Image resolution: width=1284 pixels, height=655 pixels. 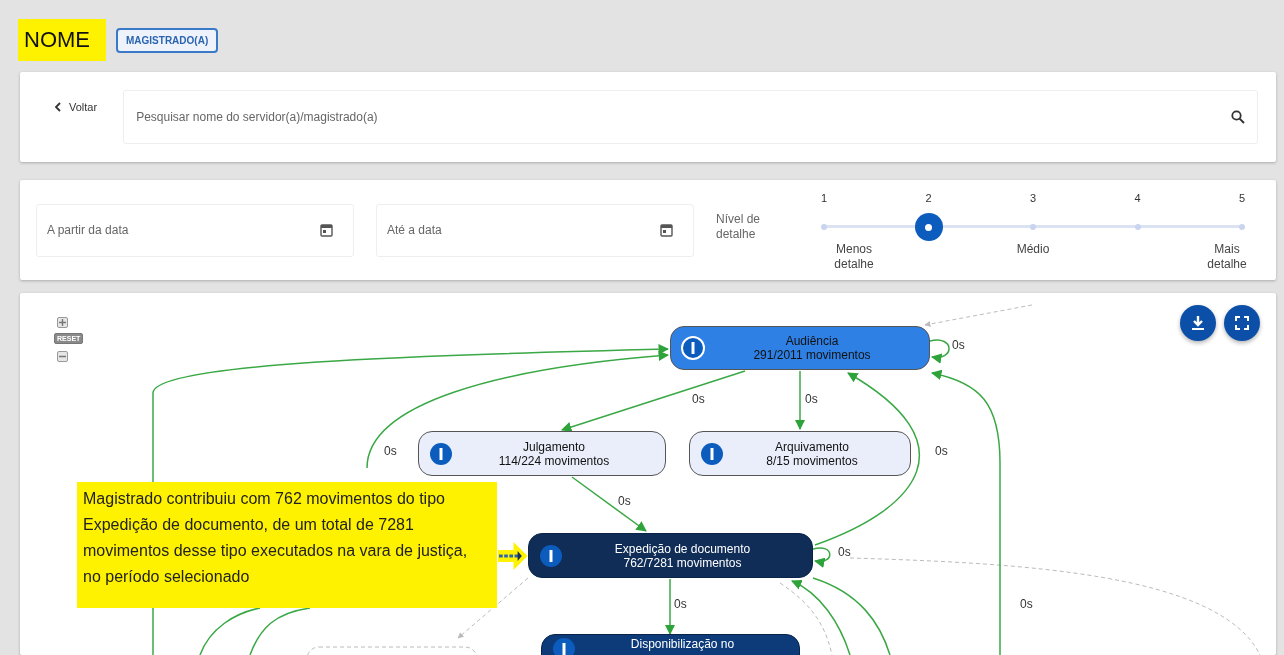 I want to click on user-name: NOME, so click(x=62, y=40).